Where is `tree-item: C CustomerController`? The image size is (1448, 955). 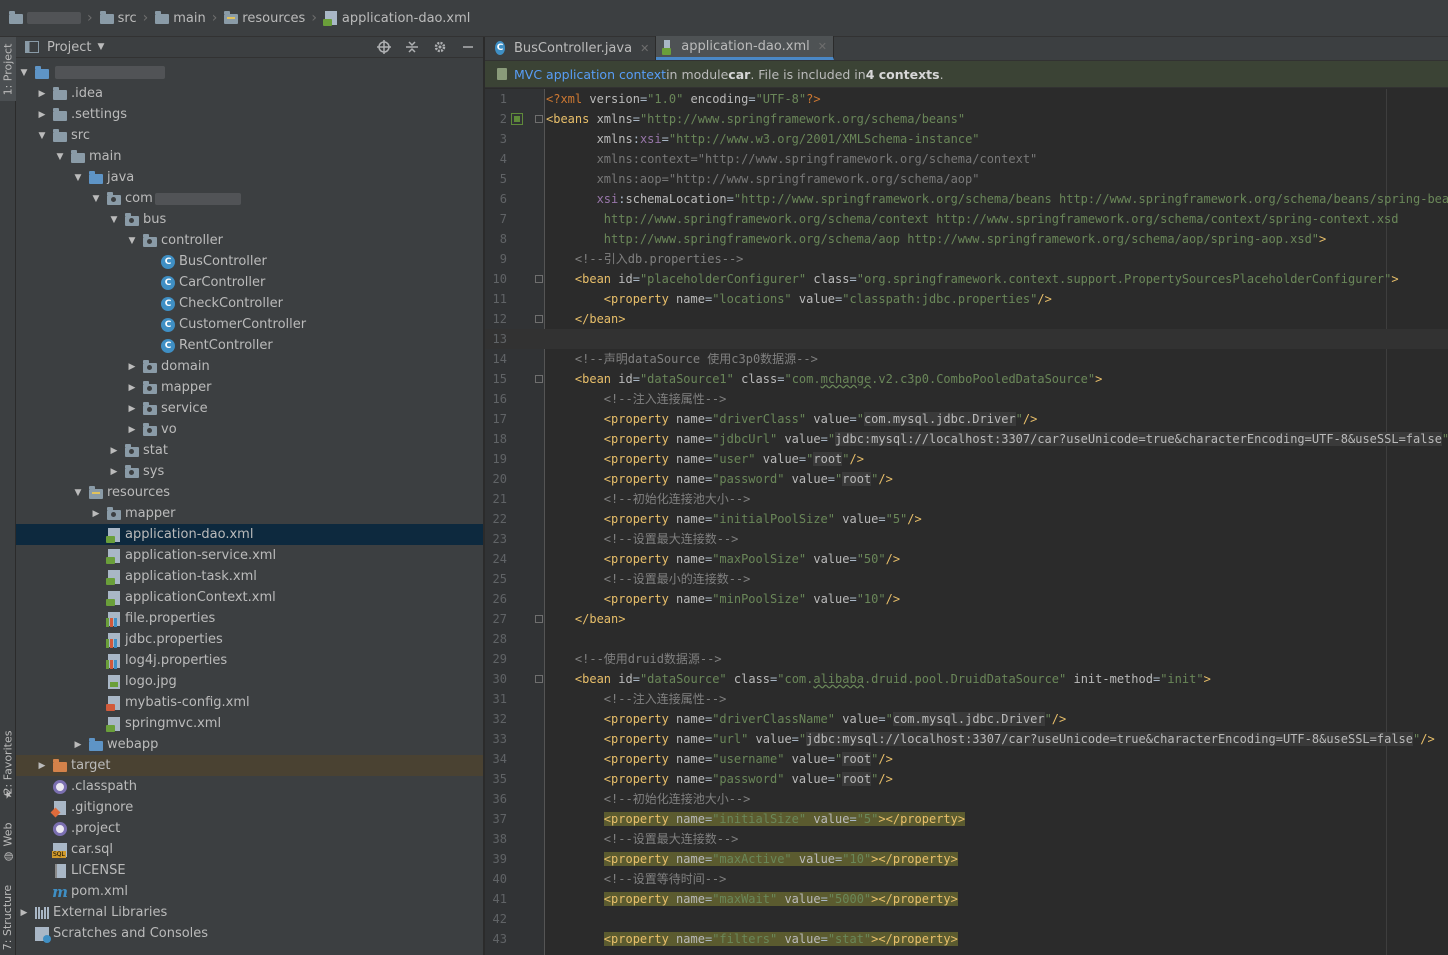 tree-item: C CustomerController is located at coordinates (249, 324).